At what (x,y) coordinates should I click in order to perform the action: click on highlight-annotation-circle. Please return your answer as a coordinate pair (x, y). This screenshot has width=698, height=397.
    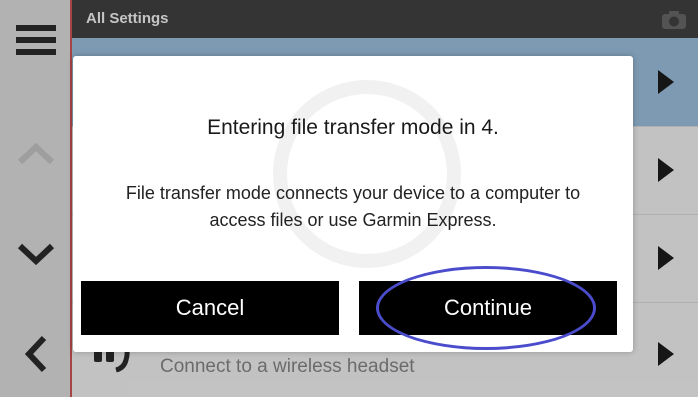
    Looking at the image, I should click on (486, 308).